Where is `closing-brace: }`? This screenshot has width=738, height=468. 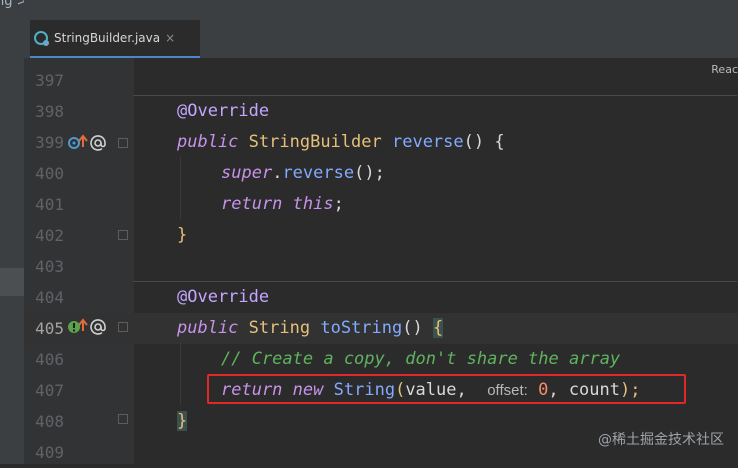
closing-brace: } is located at coordinates (182, 235).